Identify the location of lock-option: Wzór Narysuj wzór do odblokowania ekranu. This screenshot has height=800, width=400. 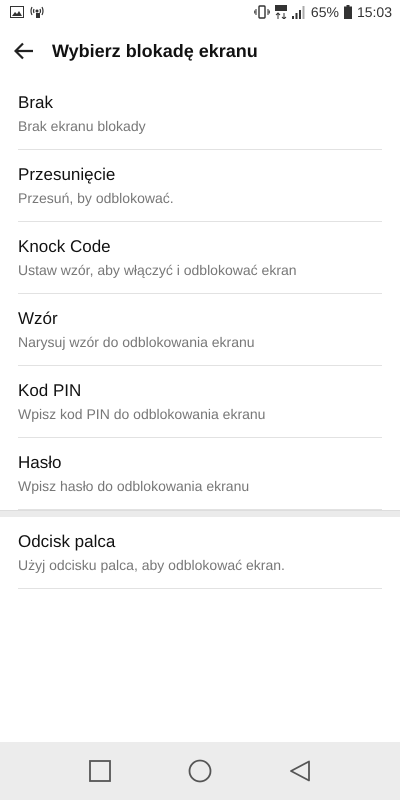
(200, 330).